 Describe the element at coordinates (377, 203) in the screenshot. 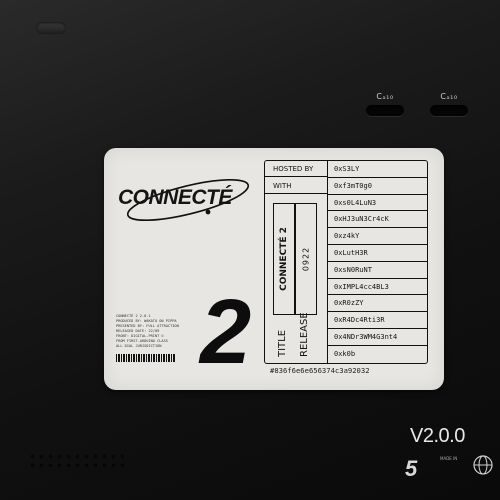

I see `credit-row: 0xs0L4LuN3` at that location.